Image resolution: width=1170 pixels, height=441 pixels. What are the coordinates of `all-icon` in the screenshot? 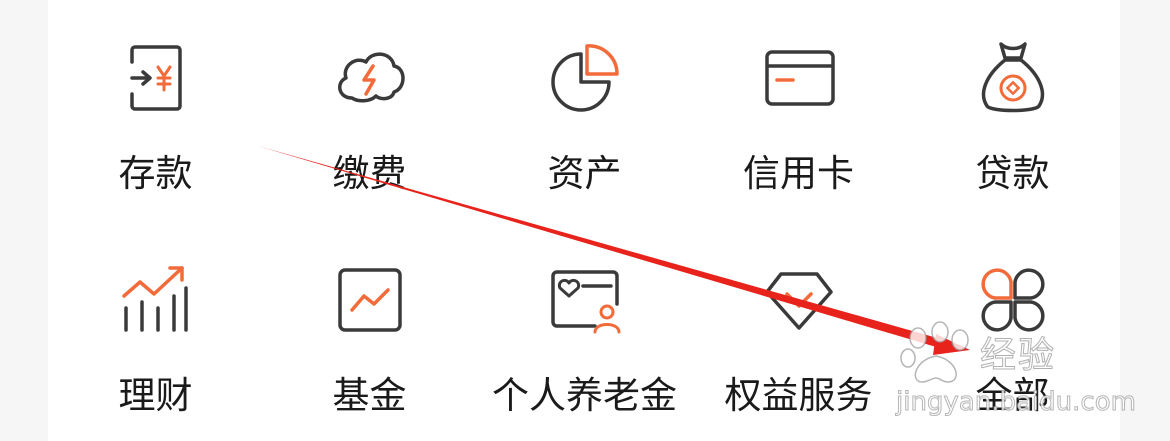 It's located at (1013, 300).